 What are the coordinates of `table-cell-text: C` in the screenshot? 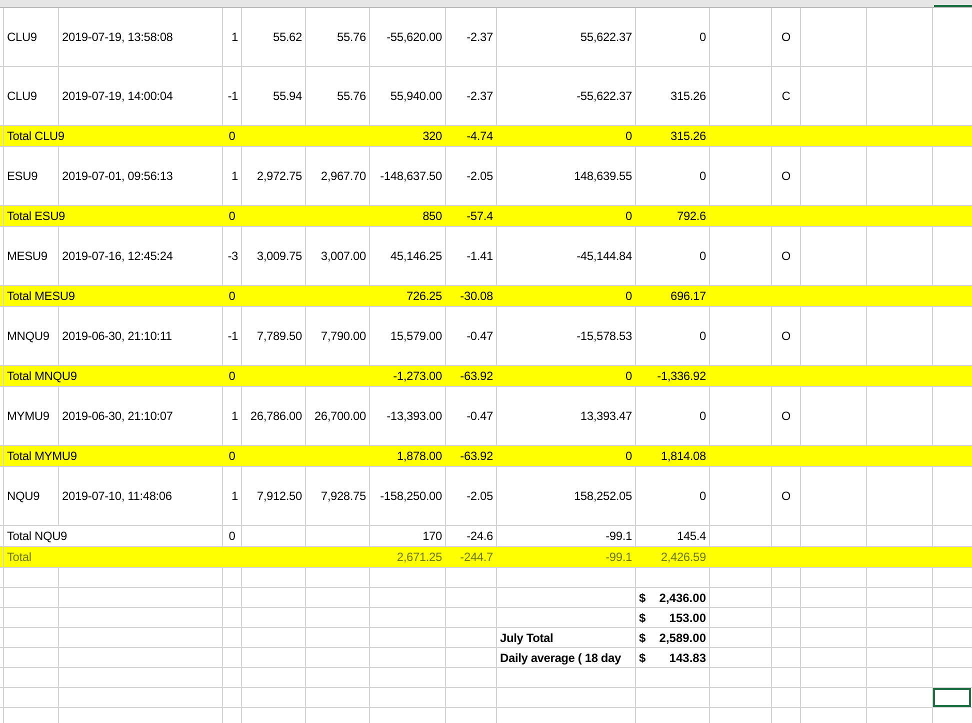 It's located at (786, 96).